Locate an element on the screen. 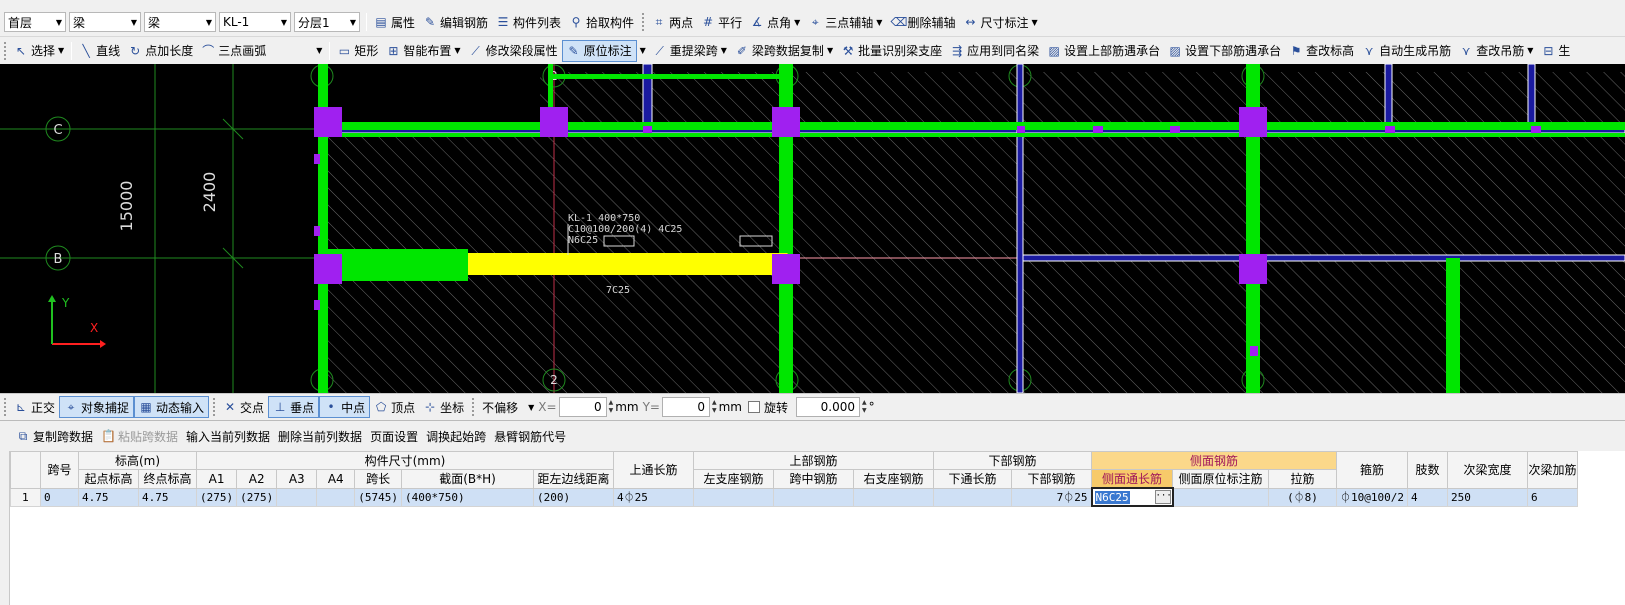 This screenshot has height=605, width=1625. header-bottom-rebar: 下部钢筋 is located at coordinates (1012, 460).